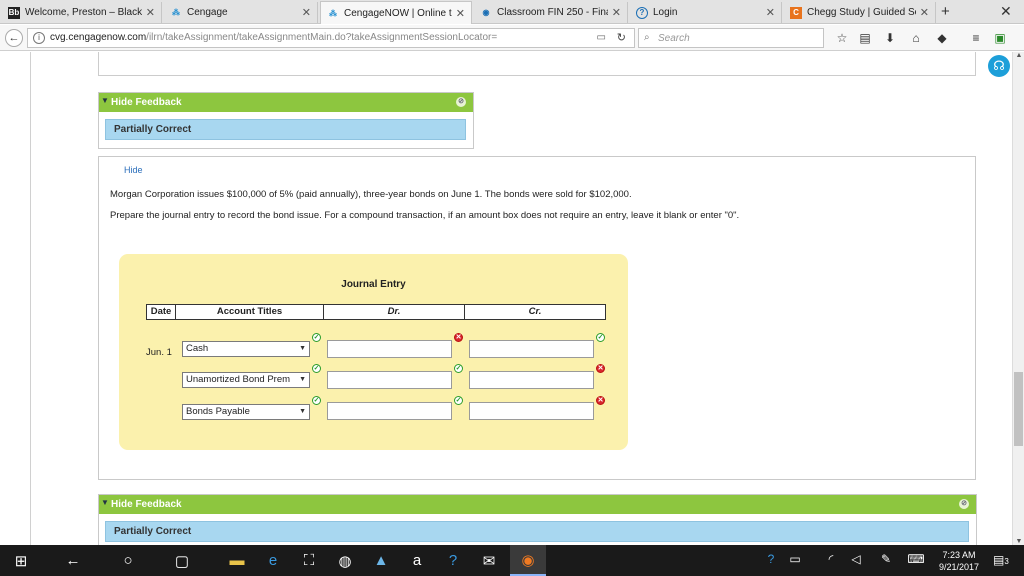 This screenshot has width=1024, height=576. Describe the element at coordinates (237, 560) in the screenshot. I see `file-explorer-icon: ▬` at that location.